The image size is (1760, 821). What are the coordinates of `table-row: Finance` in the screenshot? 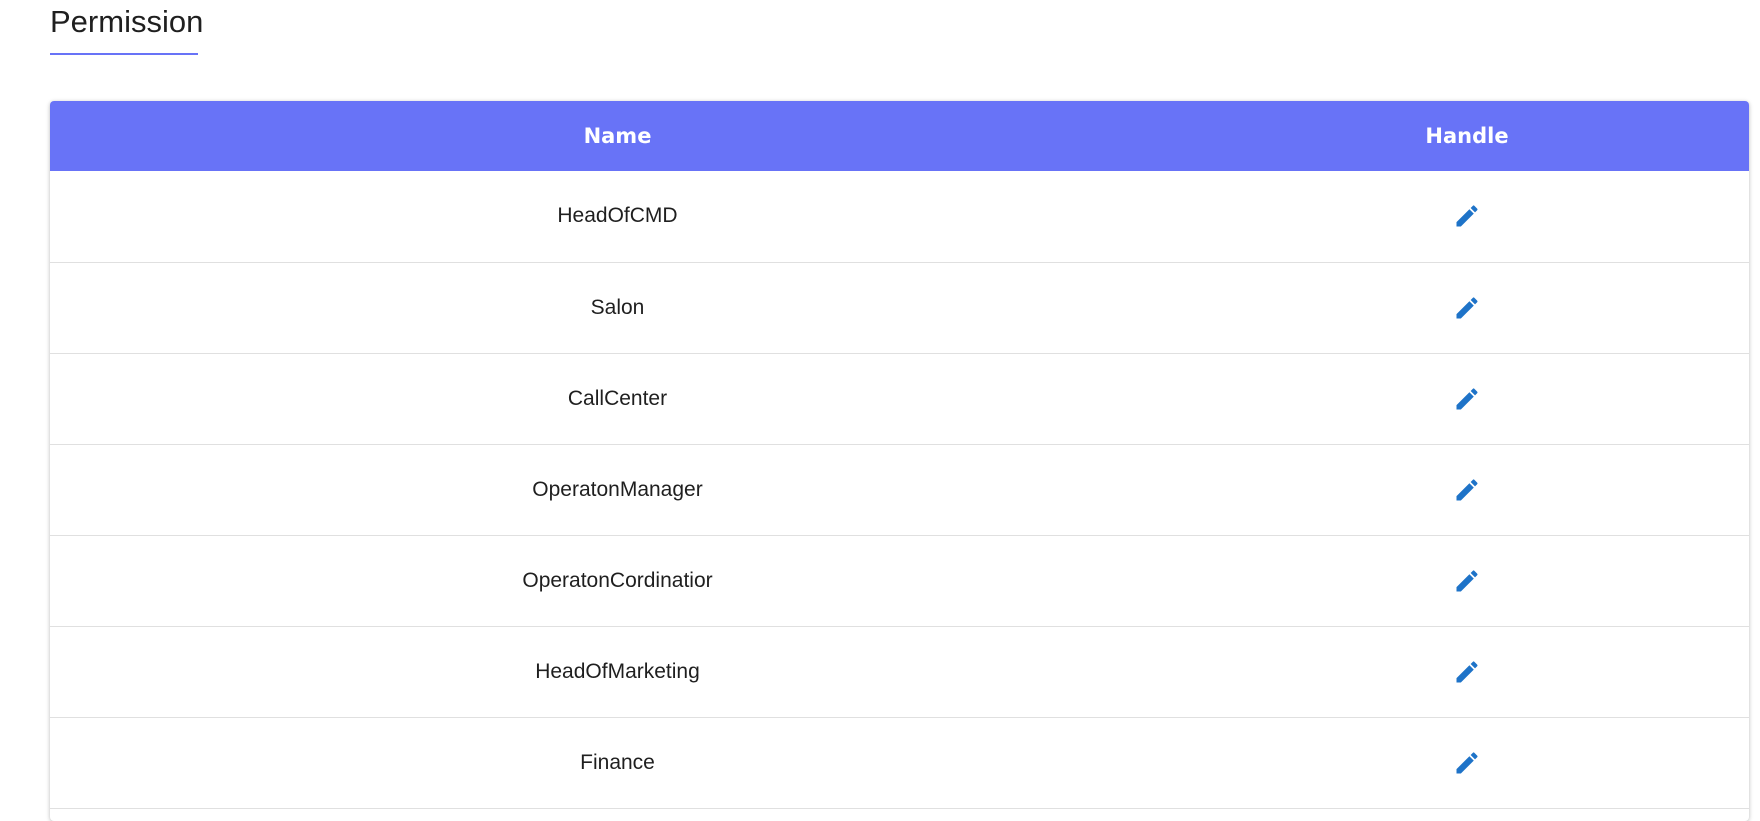 It's located at (899, 762).